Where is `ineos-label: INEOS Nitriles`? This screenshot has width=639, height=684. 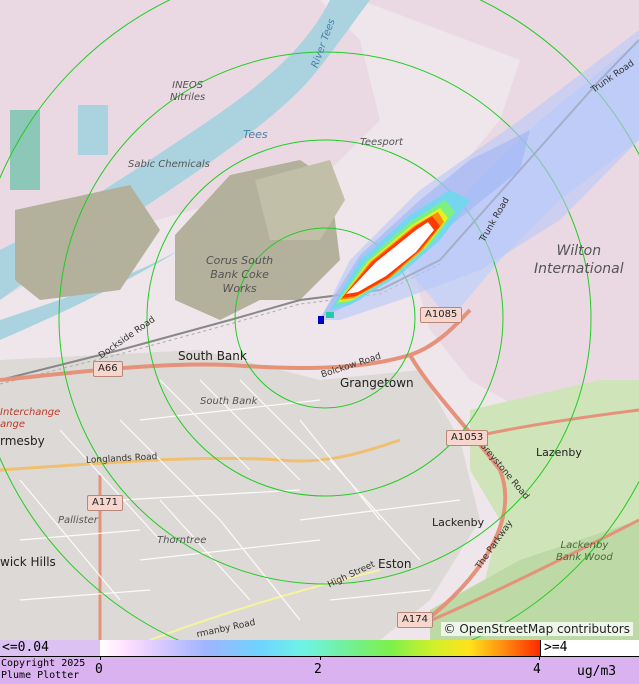
ineos-label: INEOS Nitriles is located at coordinates (188, 91).